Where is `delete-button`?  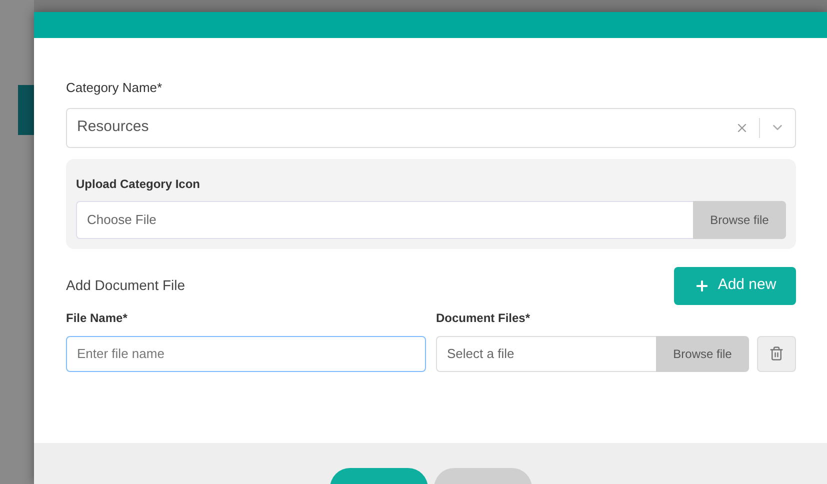
delete-button is located at coordinates (776, 354).